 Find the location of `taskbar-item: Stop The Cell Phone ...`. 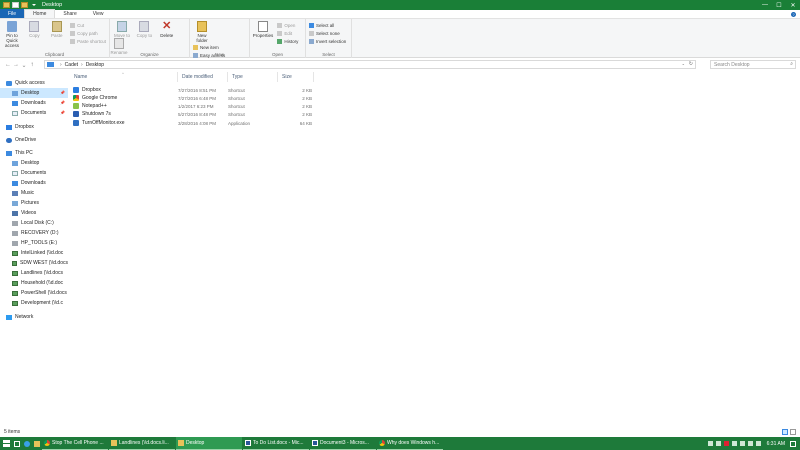

taskbar-item: Stop The Cell Phone ... is located at coordinates (75, 443).